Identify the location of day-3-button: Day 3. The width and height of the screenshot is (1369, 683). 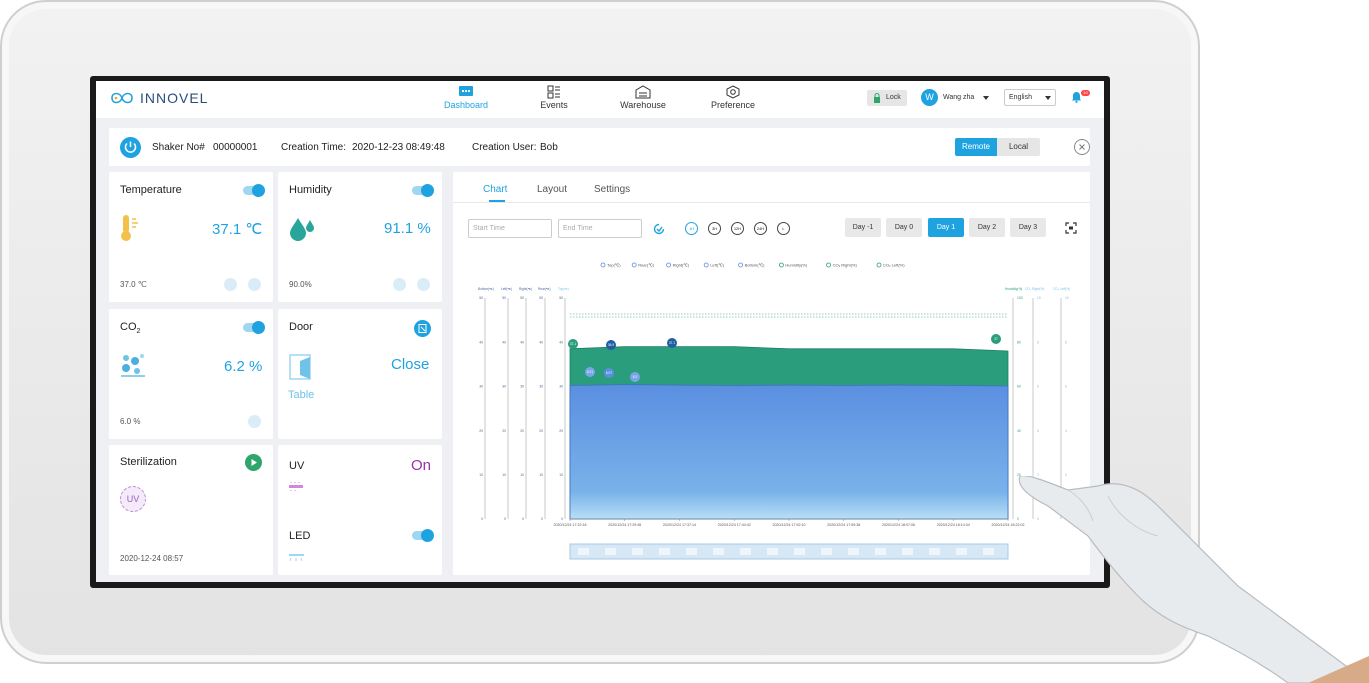
(1028, 227).